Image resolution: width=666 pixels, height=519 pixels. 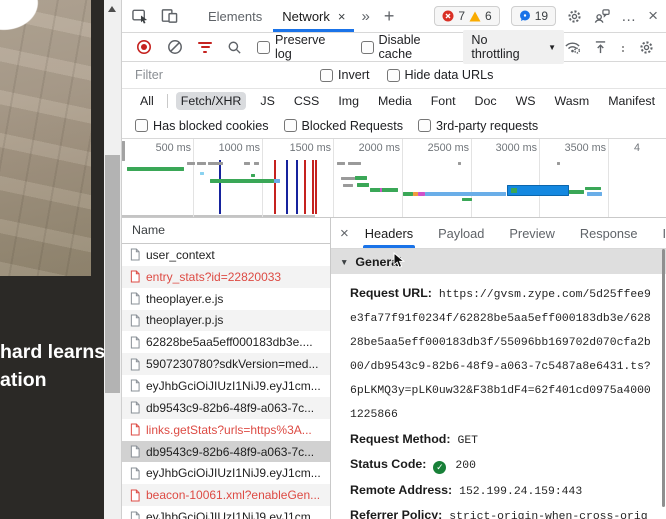 I want to click on header-field: Status Code: ✓ 200, so click(x=500, y=465).